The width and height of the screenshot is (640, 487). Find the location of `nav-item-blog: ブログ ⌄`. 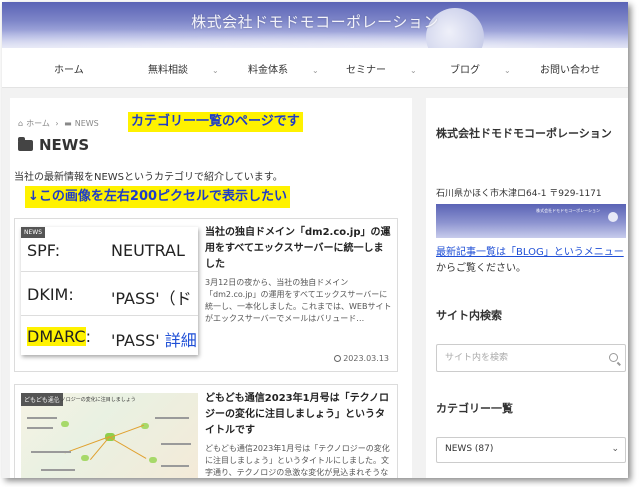

nav-item-blog: ブログ ⌄ is located at coordinates (480, 68).